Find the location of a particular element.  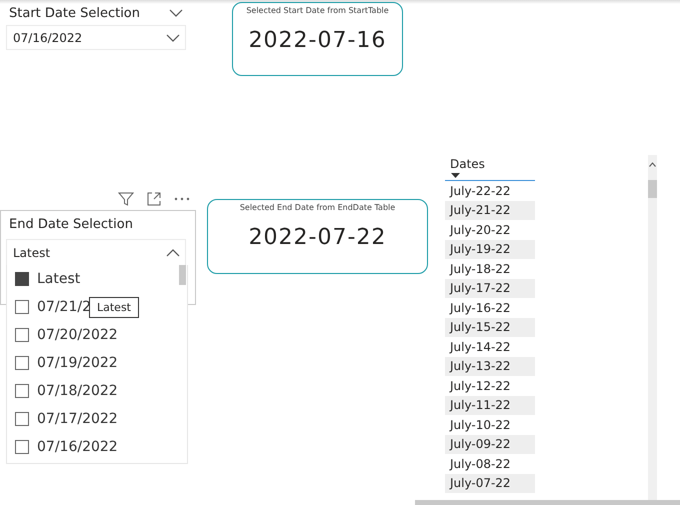

list-option: 07/21/2 is located at coordinates (49, 307).